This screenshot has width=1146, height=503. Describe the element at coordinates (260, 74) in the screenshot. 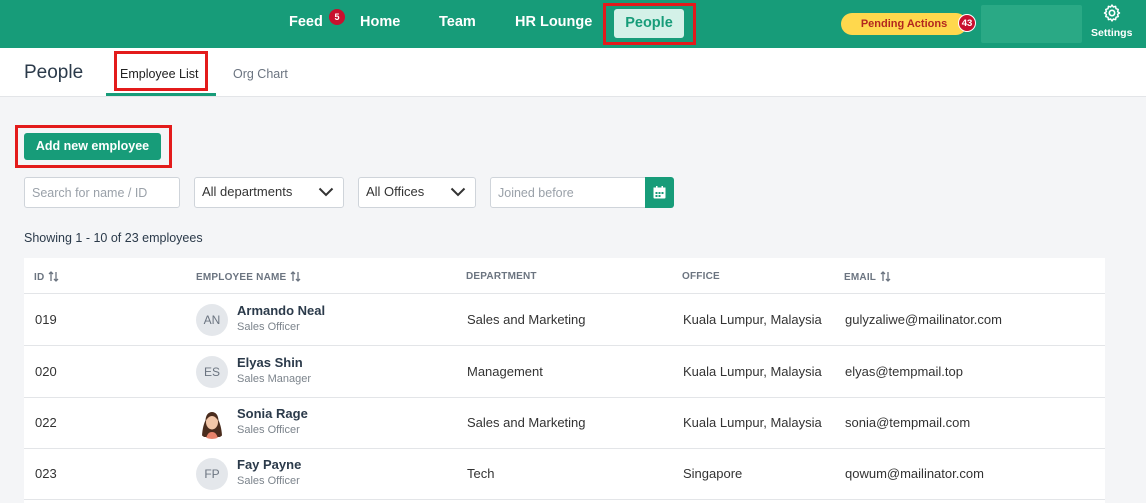

I see `tab-org-chart: Org Chart` at that location.